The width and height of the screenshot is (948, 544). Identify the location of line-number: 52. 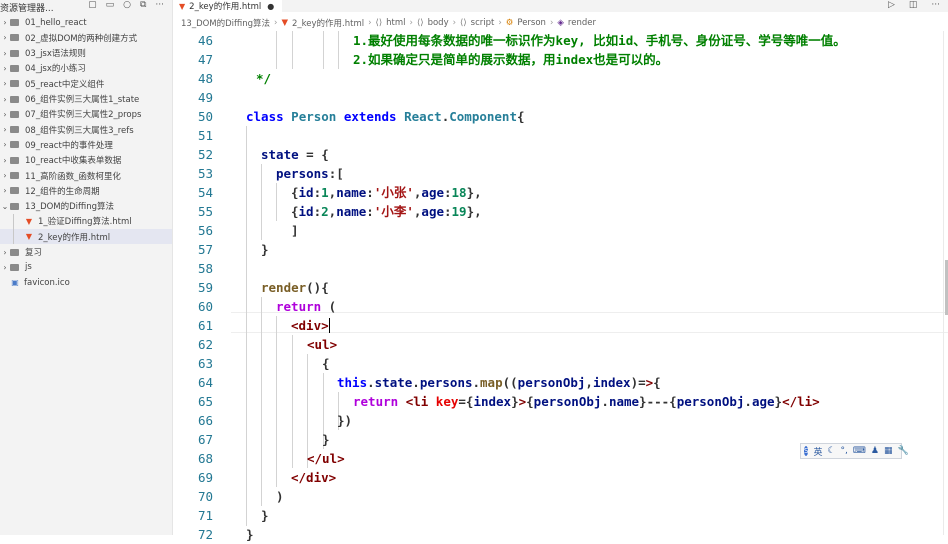
(205, 154).